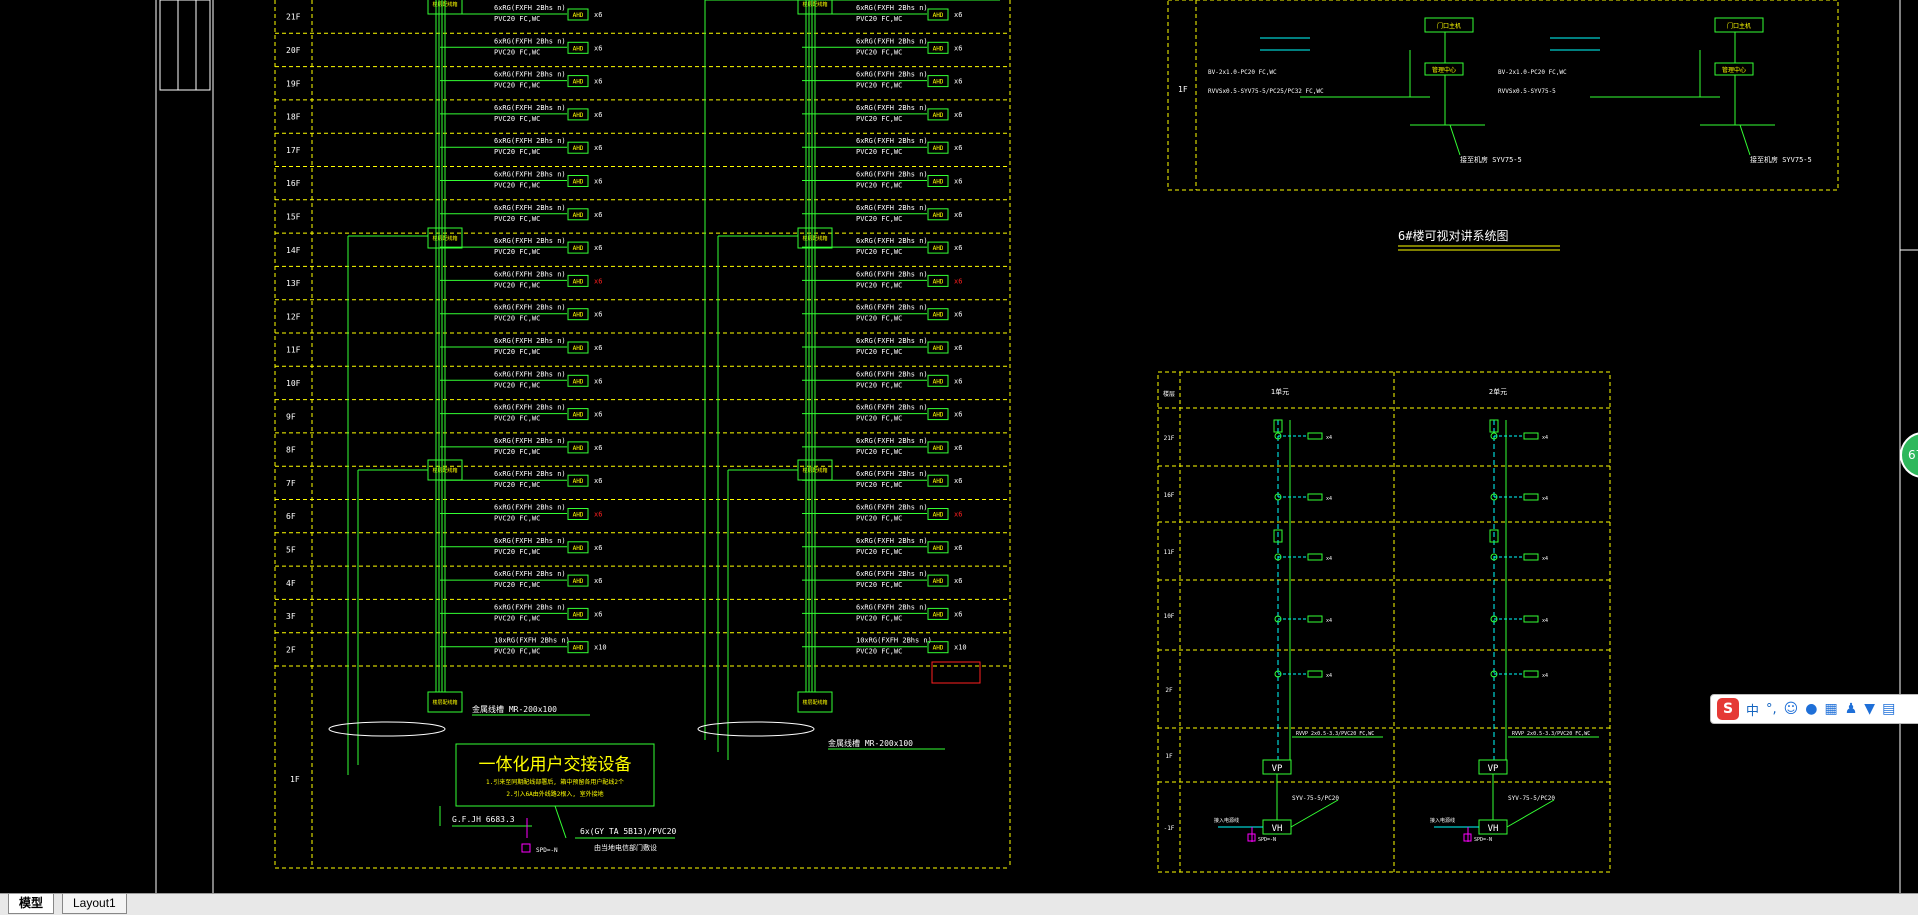 The width and height of the screenshot is (1918, 915). I want to click on trunk-label-left: 金属线槽 MR-200x100, so click(514, 709).